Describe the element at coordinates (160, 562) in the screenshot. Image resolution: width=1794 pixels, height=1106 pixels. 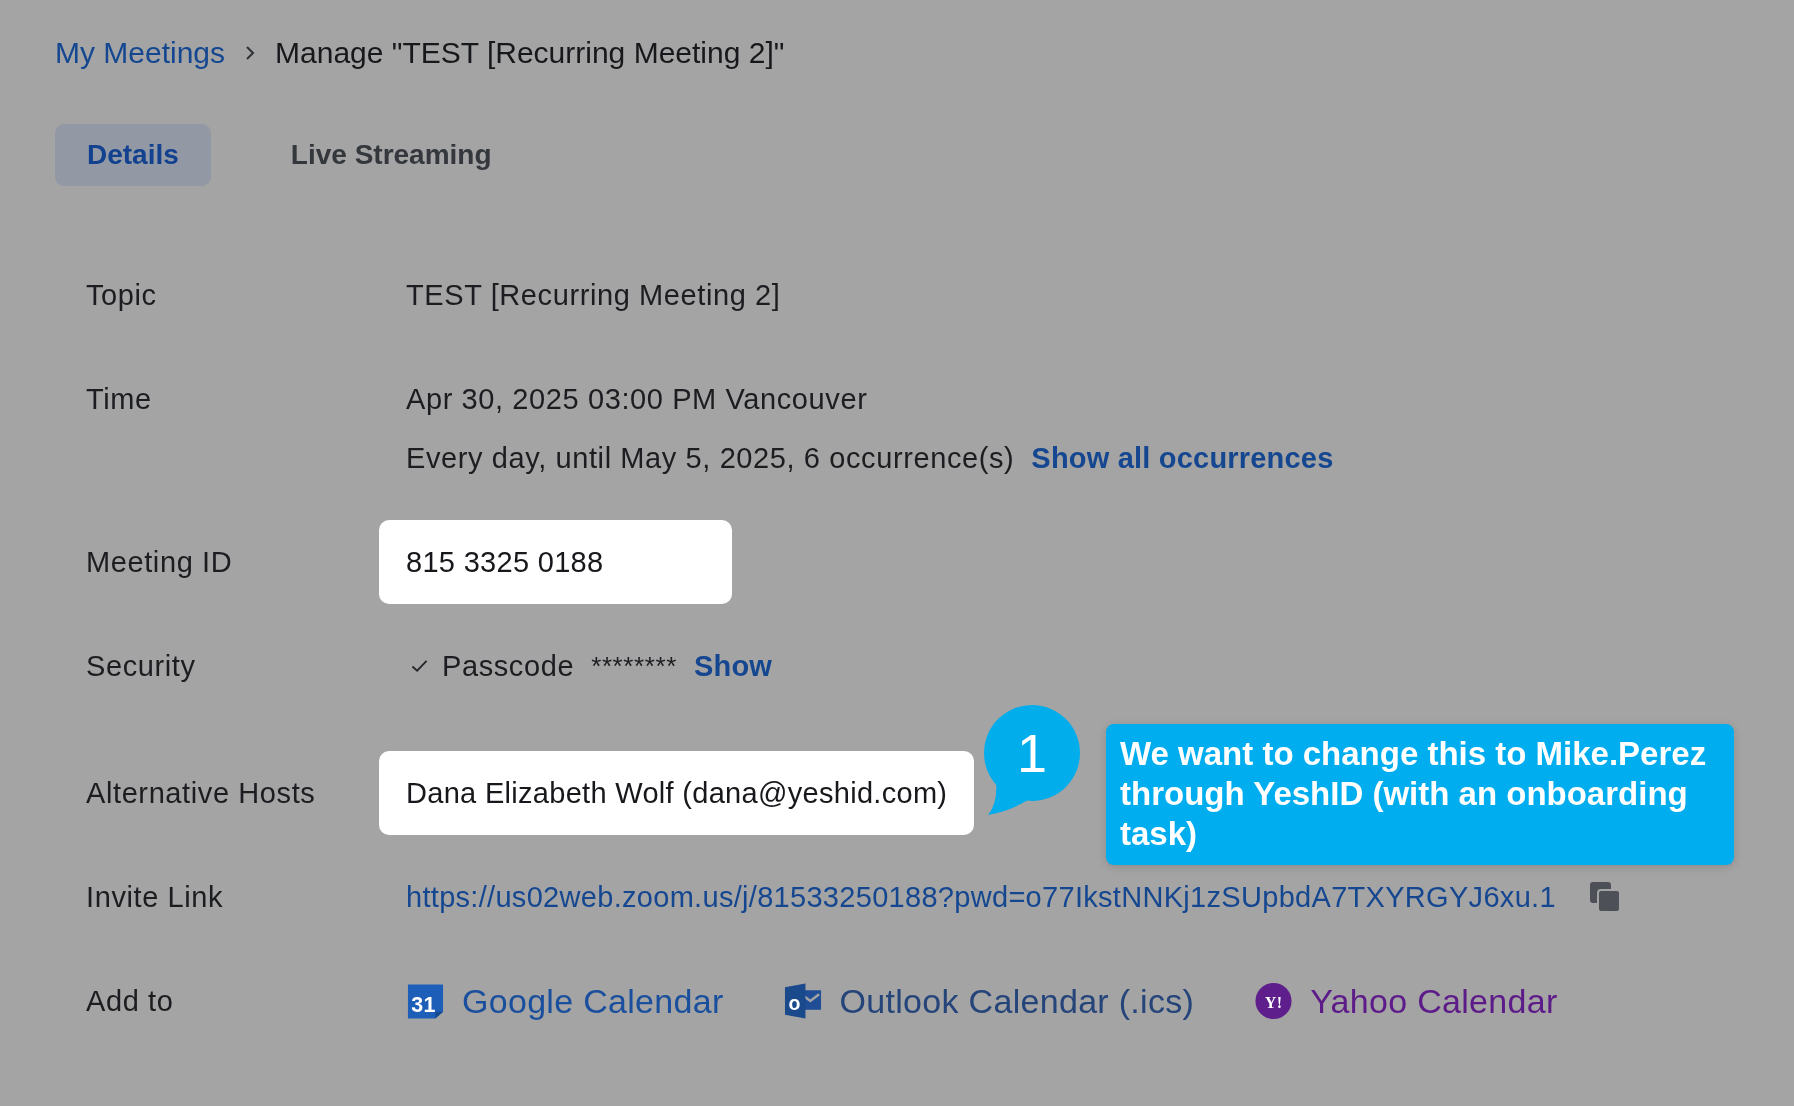
I see `field-label: Meeting ID` at that location.